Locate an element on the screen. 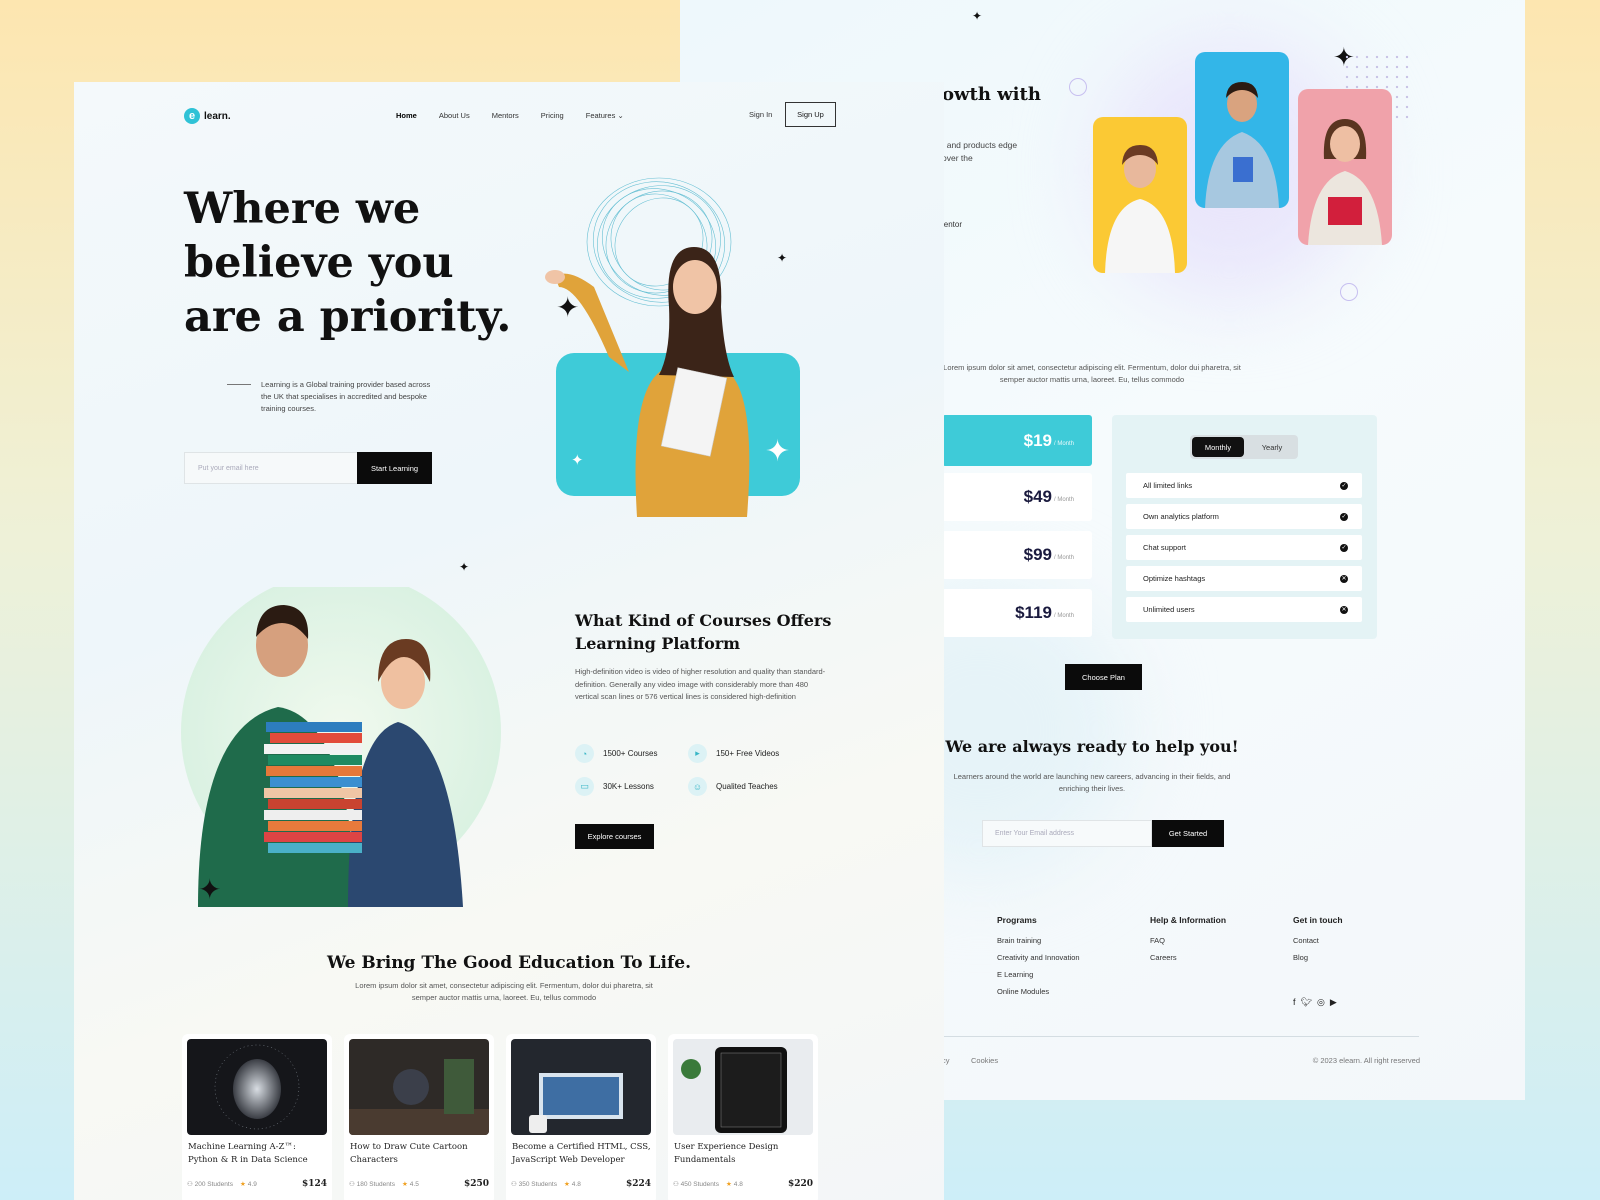  students-illustration is located at coordinates (341, 747).